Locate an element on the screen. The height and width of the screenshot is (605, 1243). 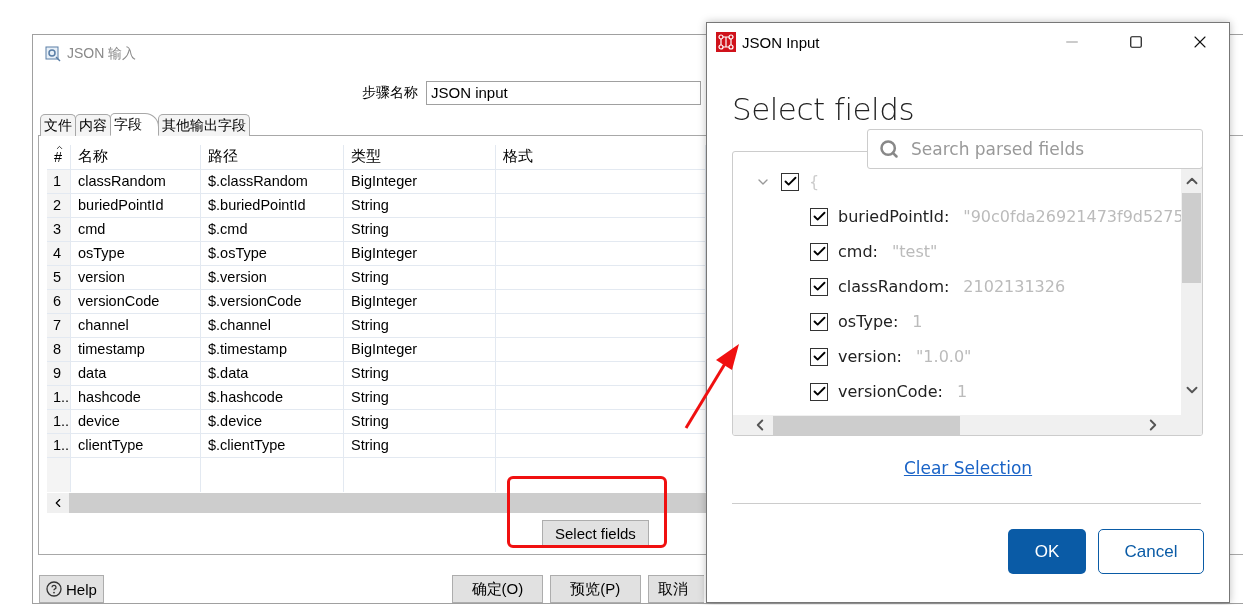
table-cell: $.timestamp is located at coordinates (272, 348).